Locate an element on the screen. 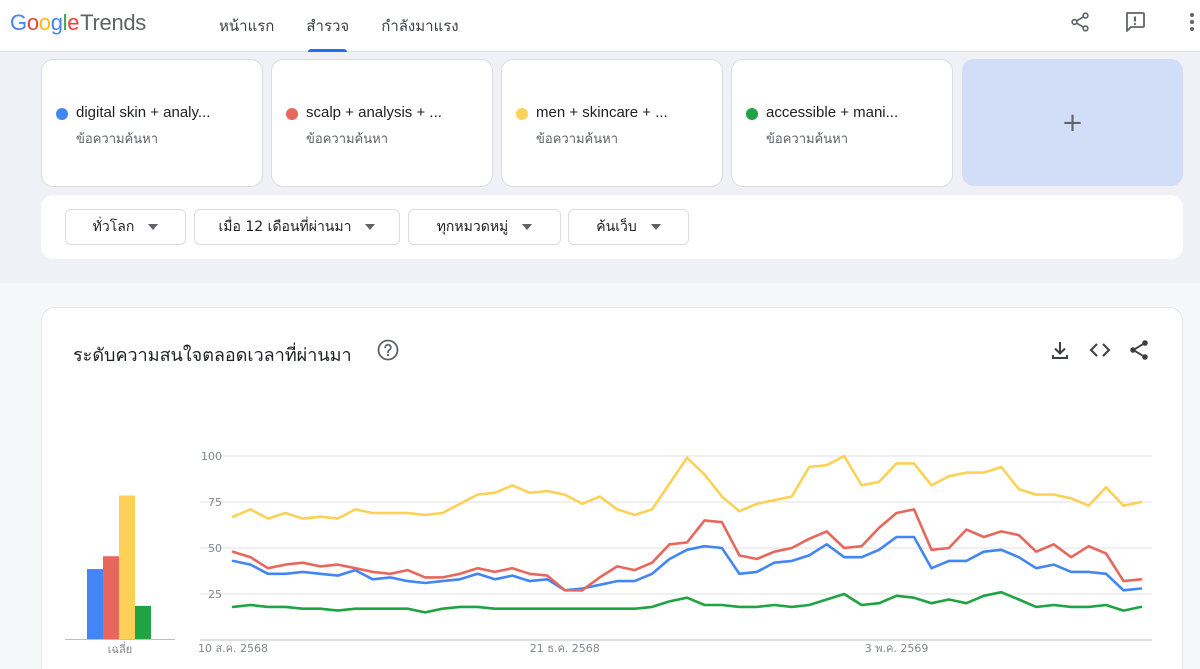  x-tick-label: 10 ส.ค. 2568 is located at coordinates (233, 648).